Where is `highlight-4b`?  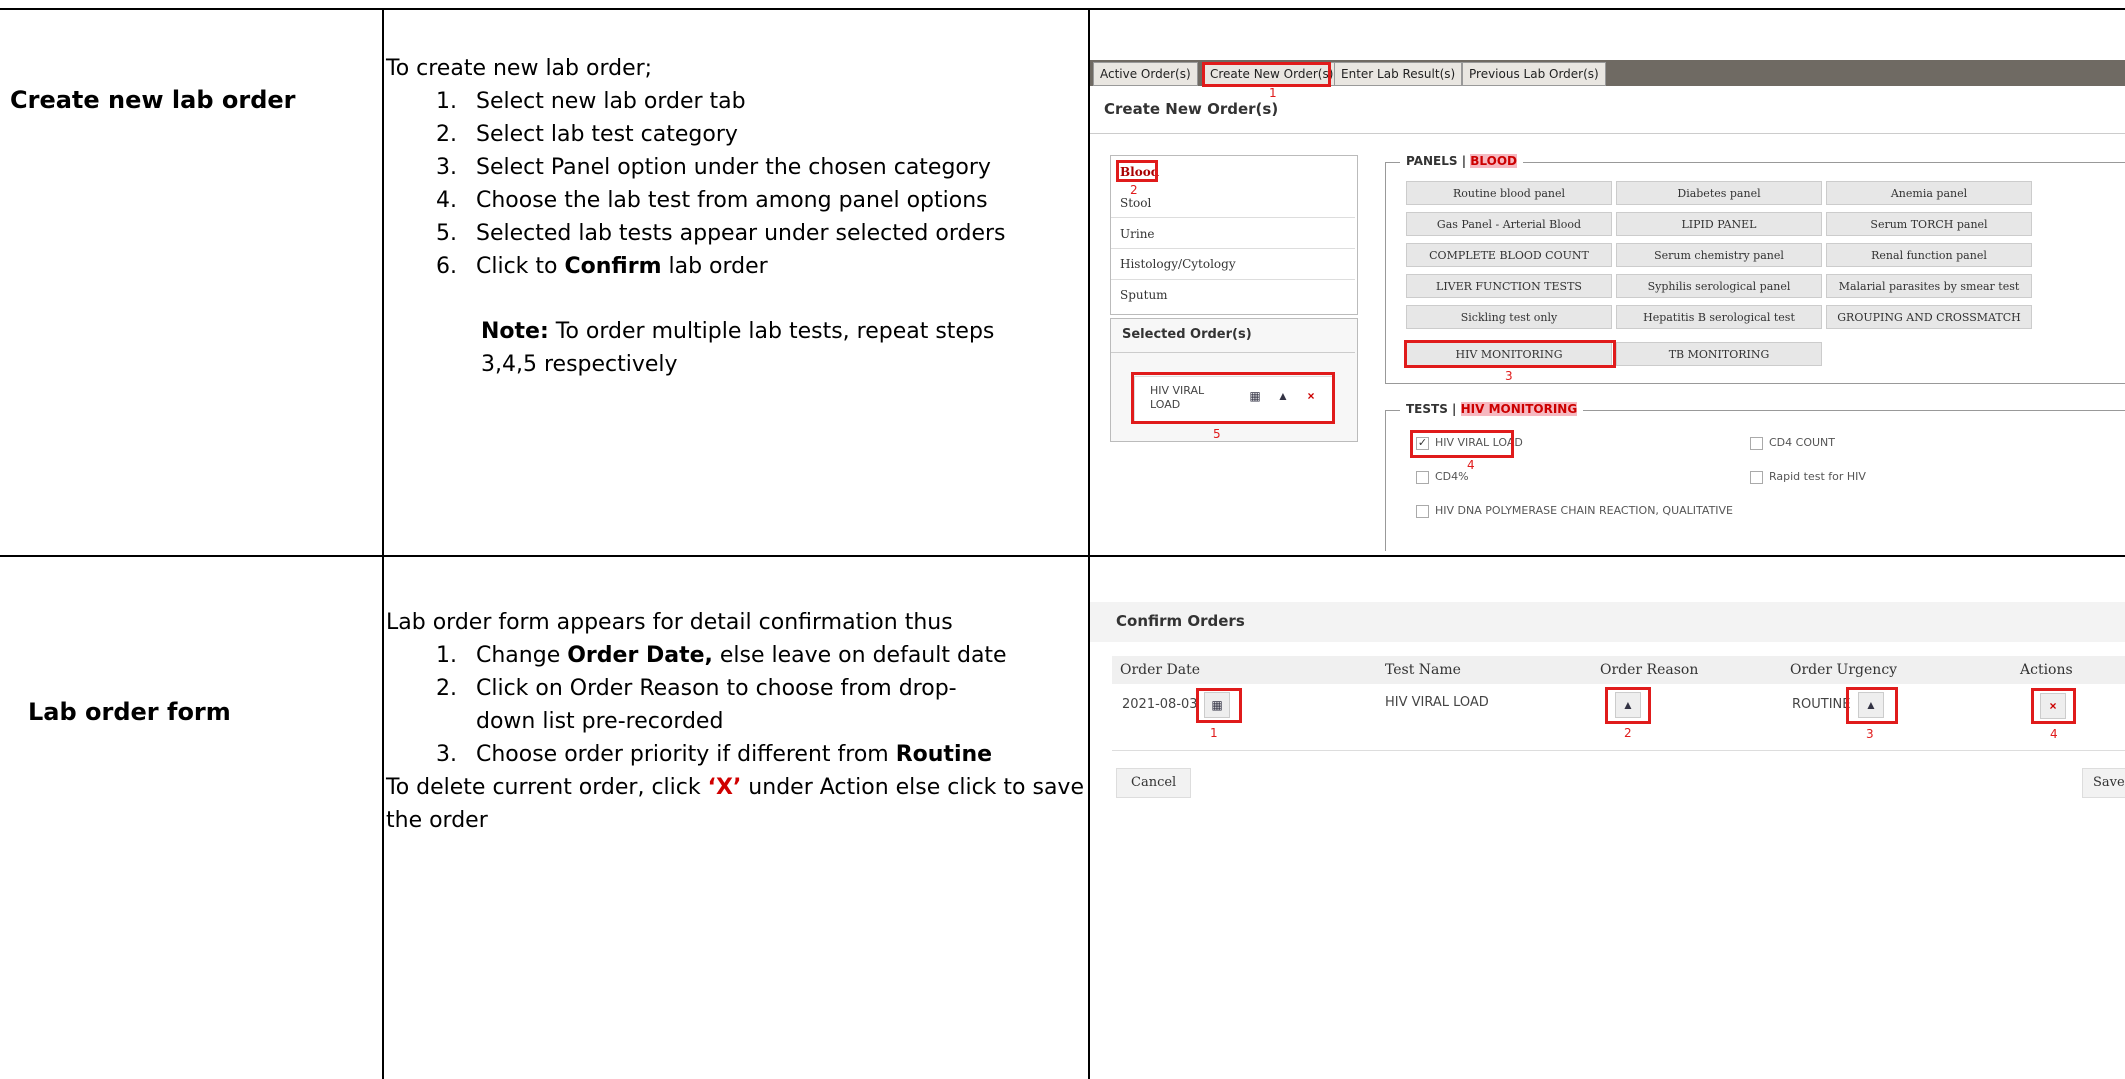 highlight-4b is located at coordinates (2053, 706).